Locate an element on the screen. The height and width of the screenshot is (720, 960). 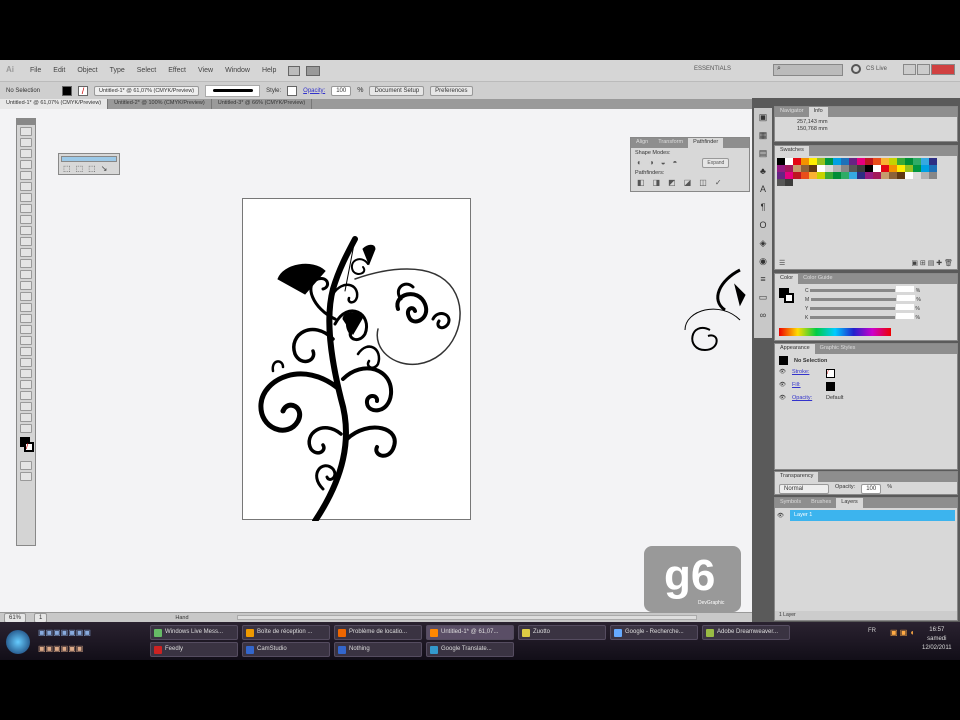
style-picker is located at coordinates (292, 90).